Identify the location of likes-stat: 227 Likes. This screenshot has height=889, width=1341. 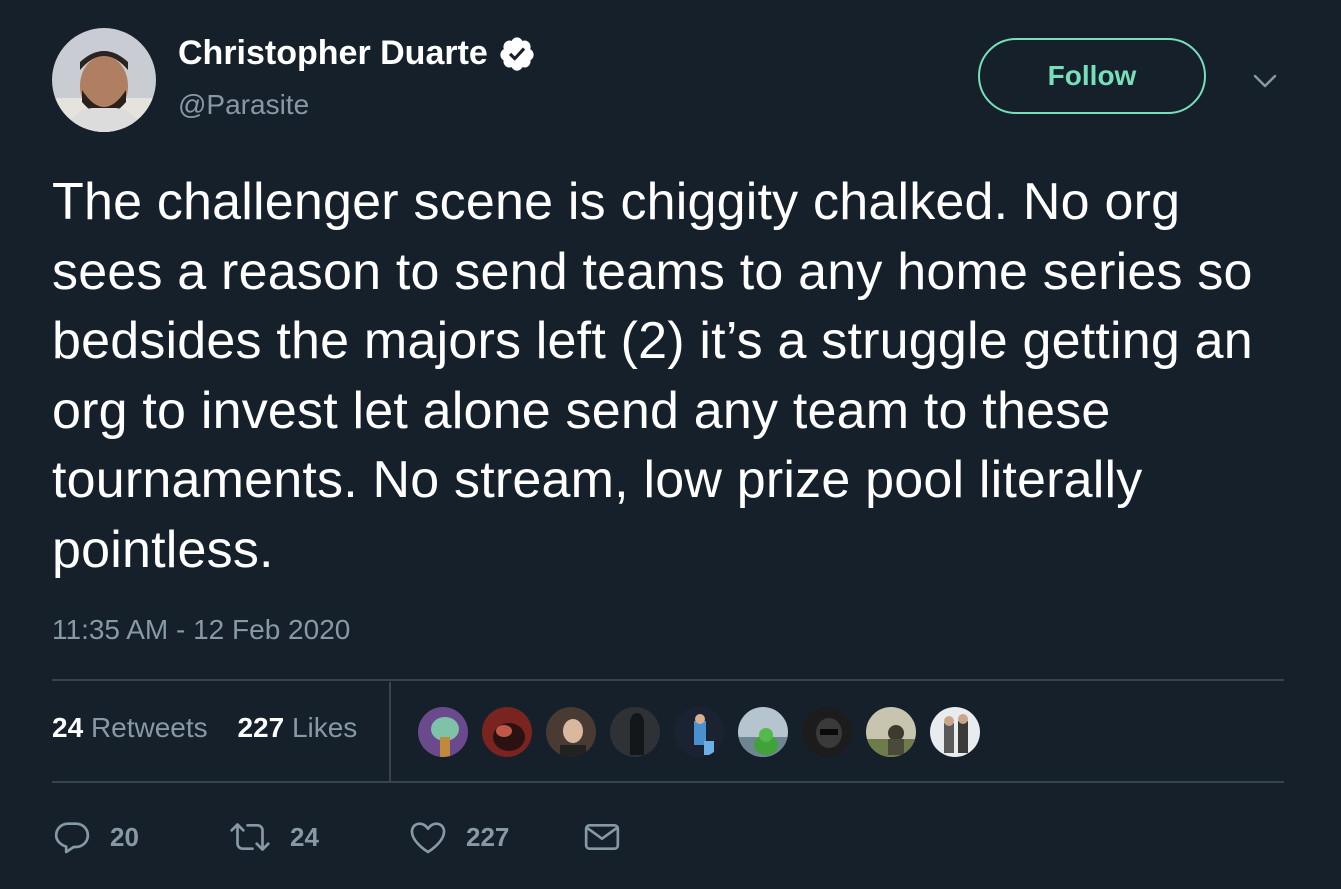
(297, 728).